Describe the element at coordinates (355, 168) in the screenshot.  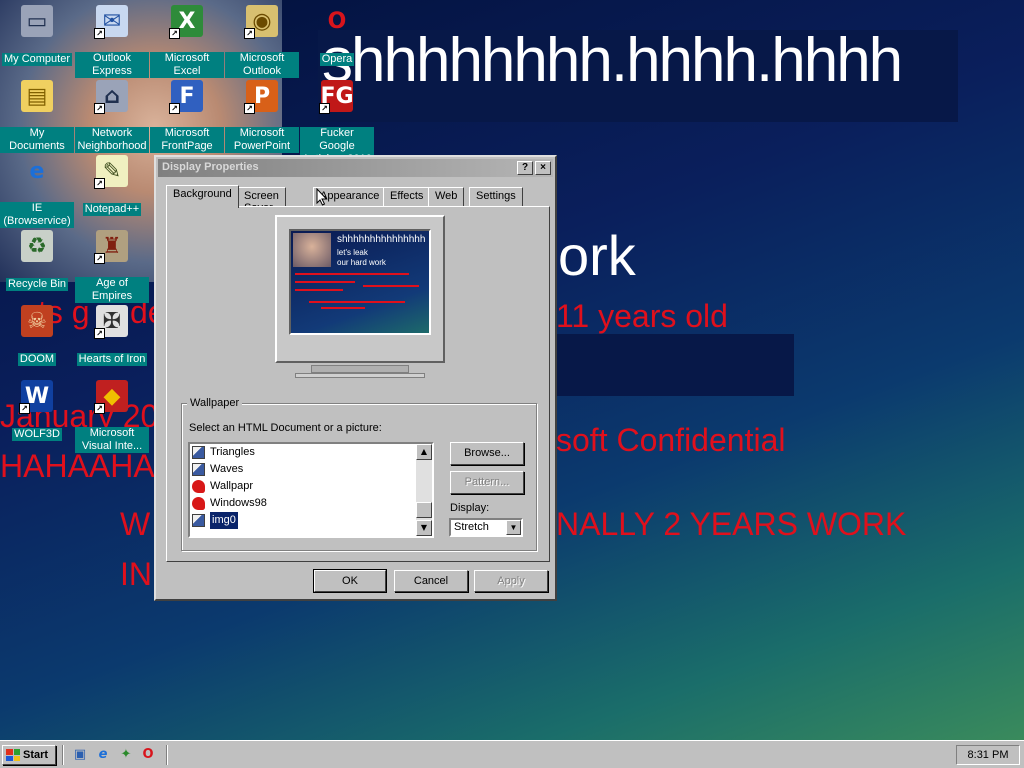
I see `dialog-titlebar: Display Properties ? ×` at that location.